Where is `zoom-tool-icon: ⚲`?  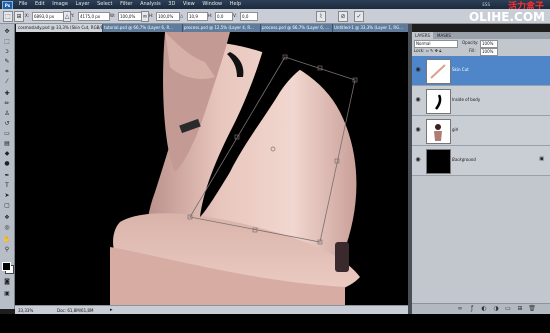
zoom-tool-icon: ⚲ is located at coordinates (7, 250).